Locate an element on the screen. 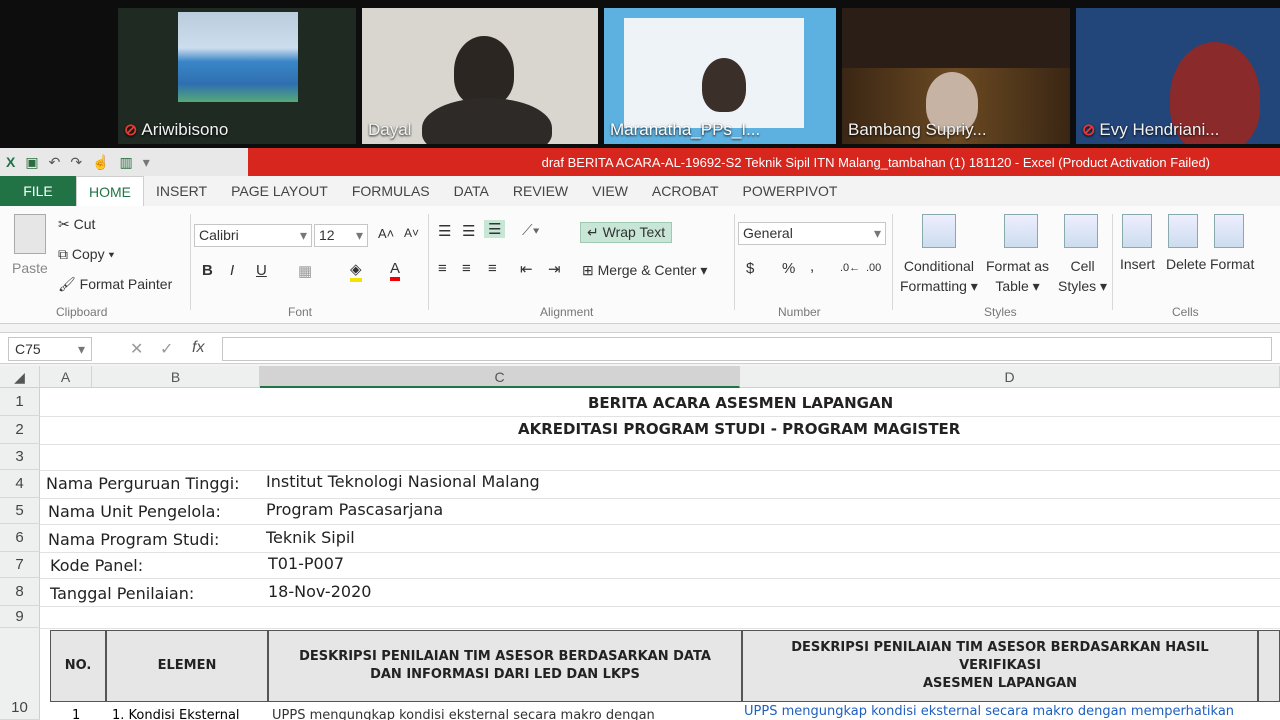  merge-icon: ⊞ is located at coordinates (590, 270).